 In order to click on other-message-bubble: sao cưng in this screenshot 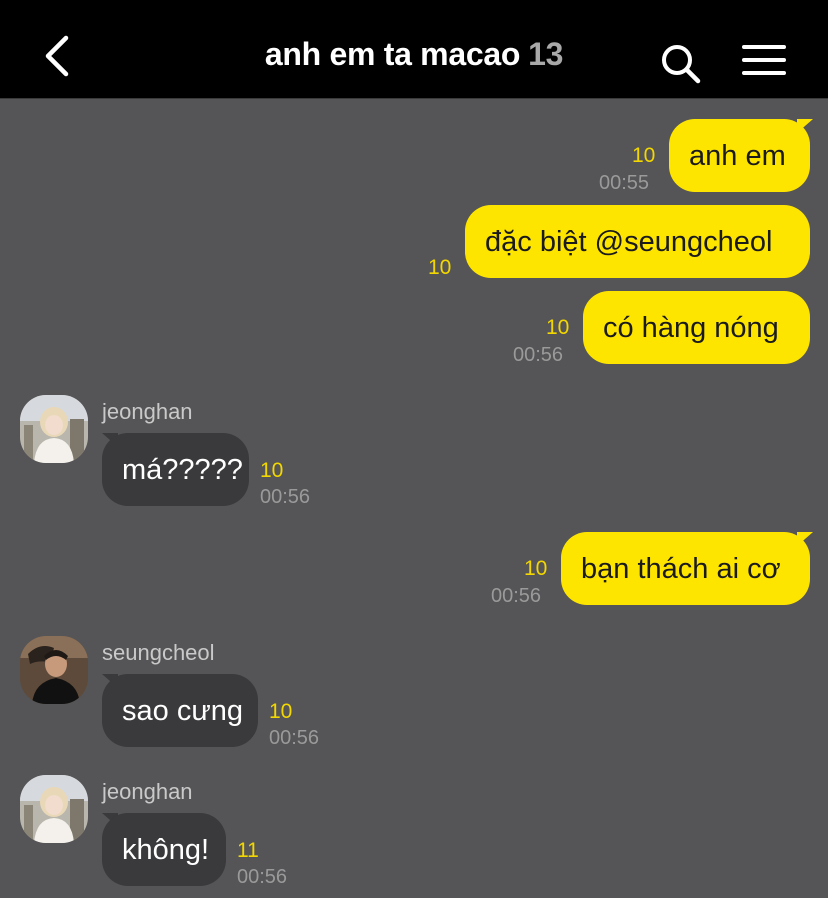, I will do `click(180, 710)`.